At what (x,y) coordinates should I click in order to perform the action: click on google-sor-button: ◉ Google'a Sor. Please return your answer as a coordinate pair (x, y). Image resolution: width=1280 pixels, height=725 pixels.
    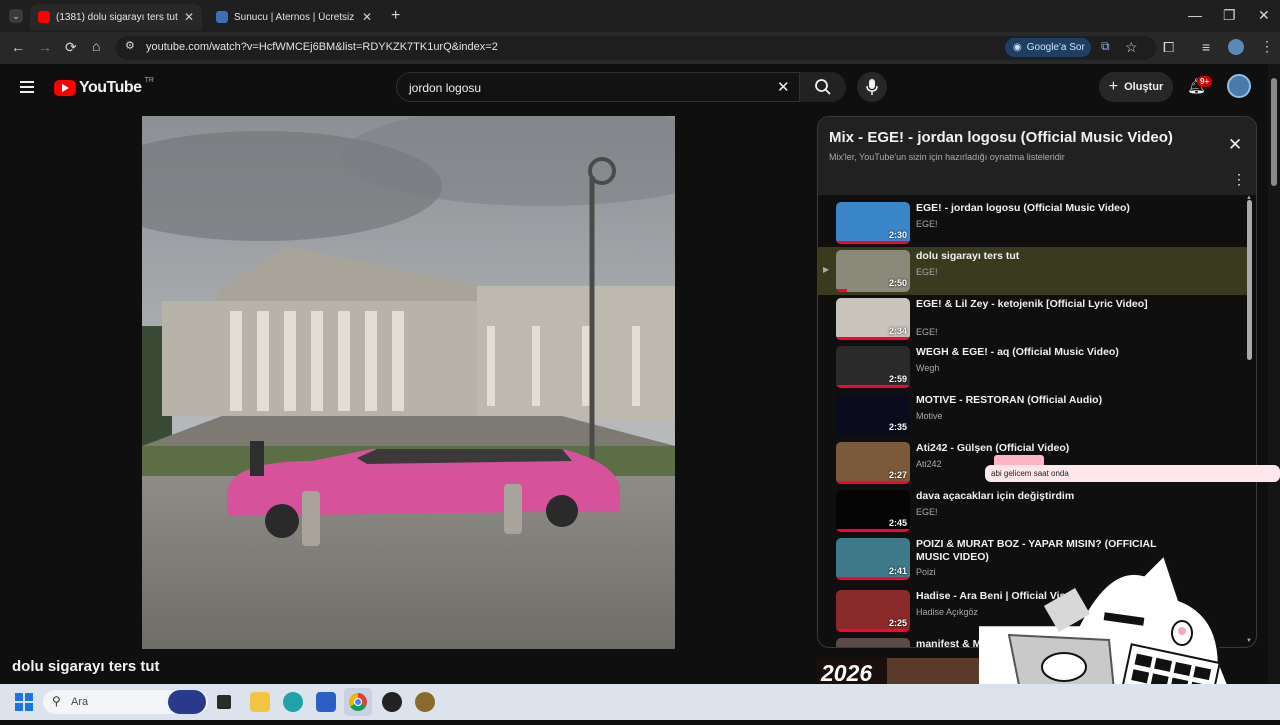
    Looking at the image, I should click on (1048, 47).